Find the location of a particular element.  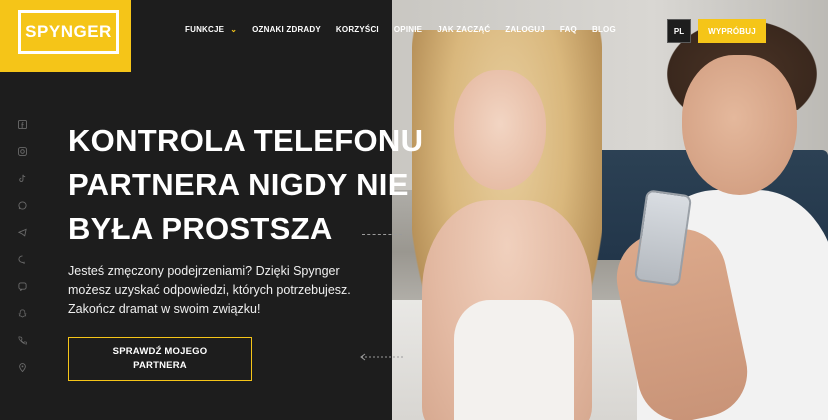

try-button: WYPRÓBUJ is located at coordinates (732, 31).